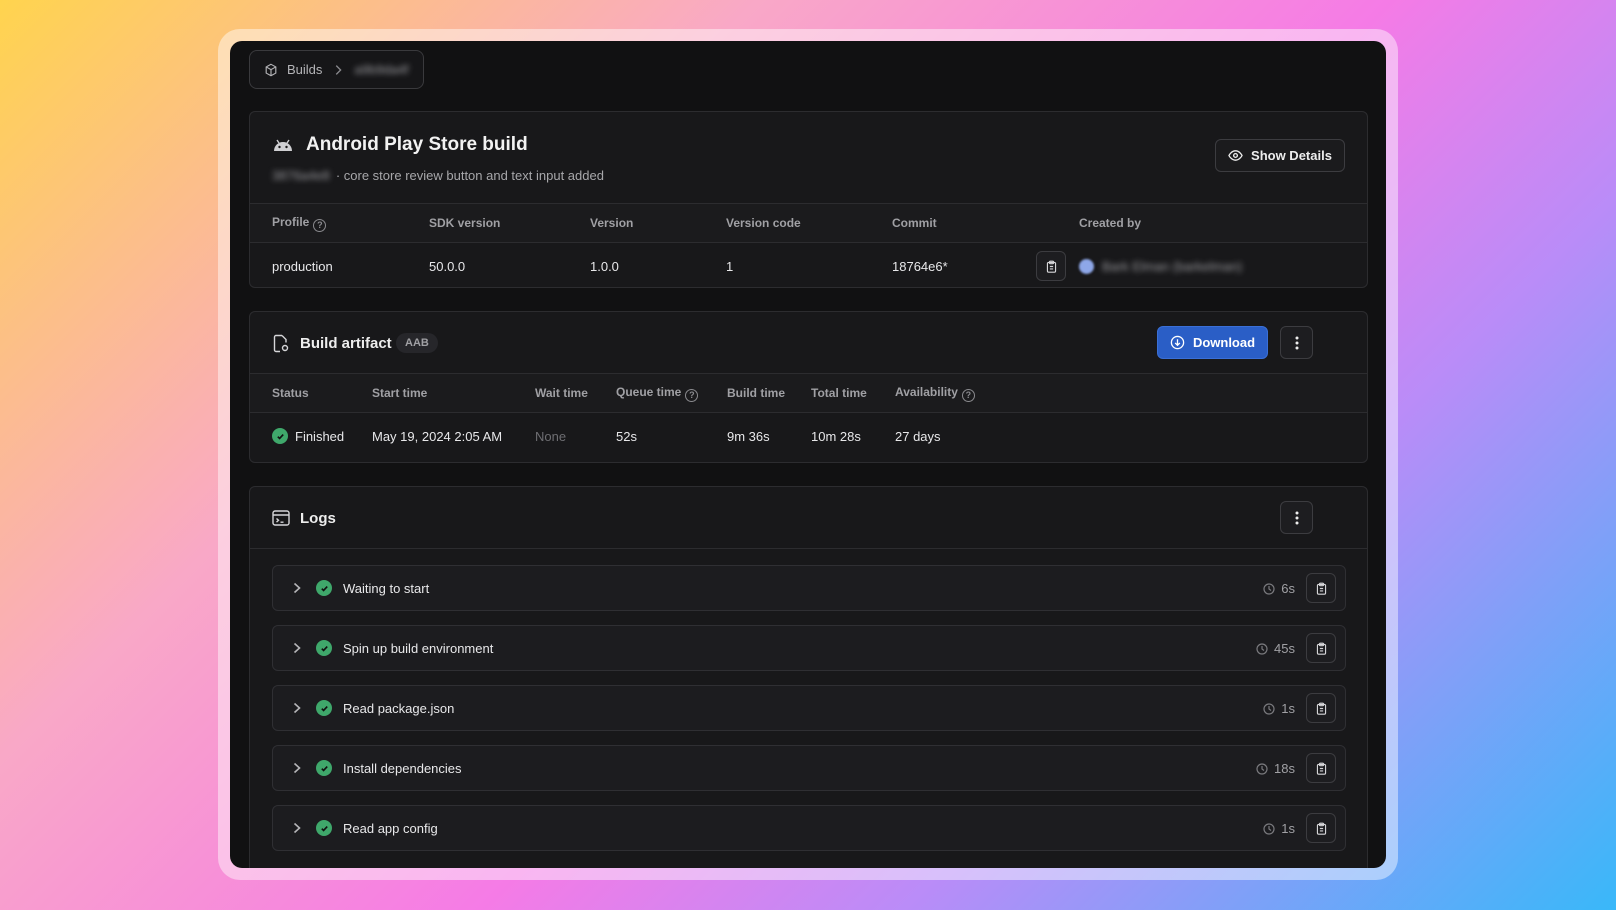 The image size is (1616, 910). I want to click on log-step-duration: 45s, so click(1275, 648).